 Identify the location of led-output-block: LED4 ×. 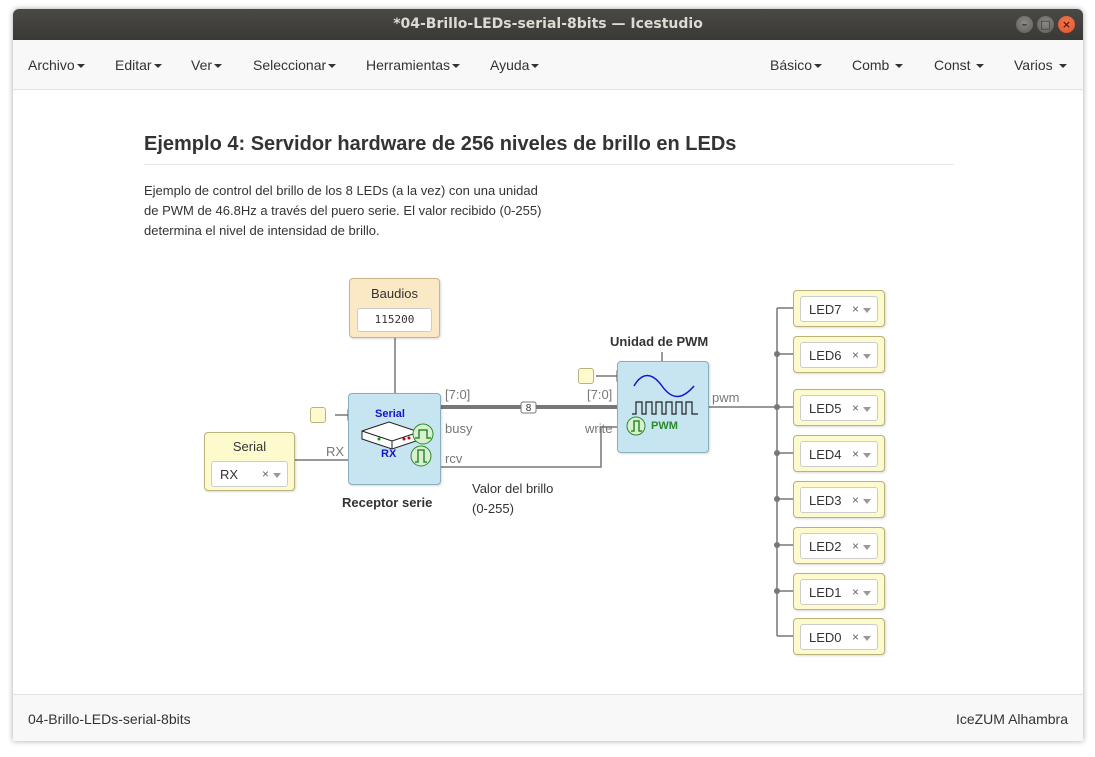
(839, 453).